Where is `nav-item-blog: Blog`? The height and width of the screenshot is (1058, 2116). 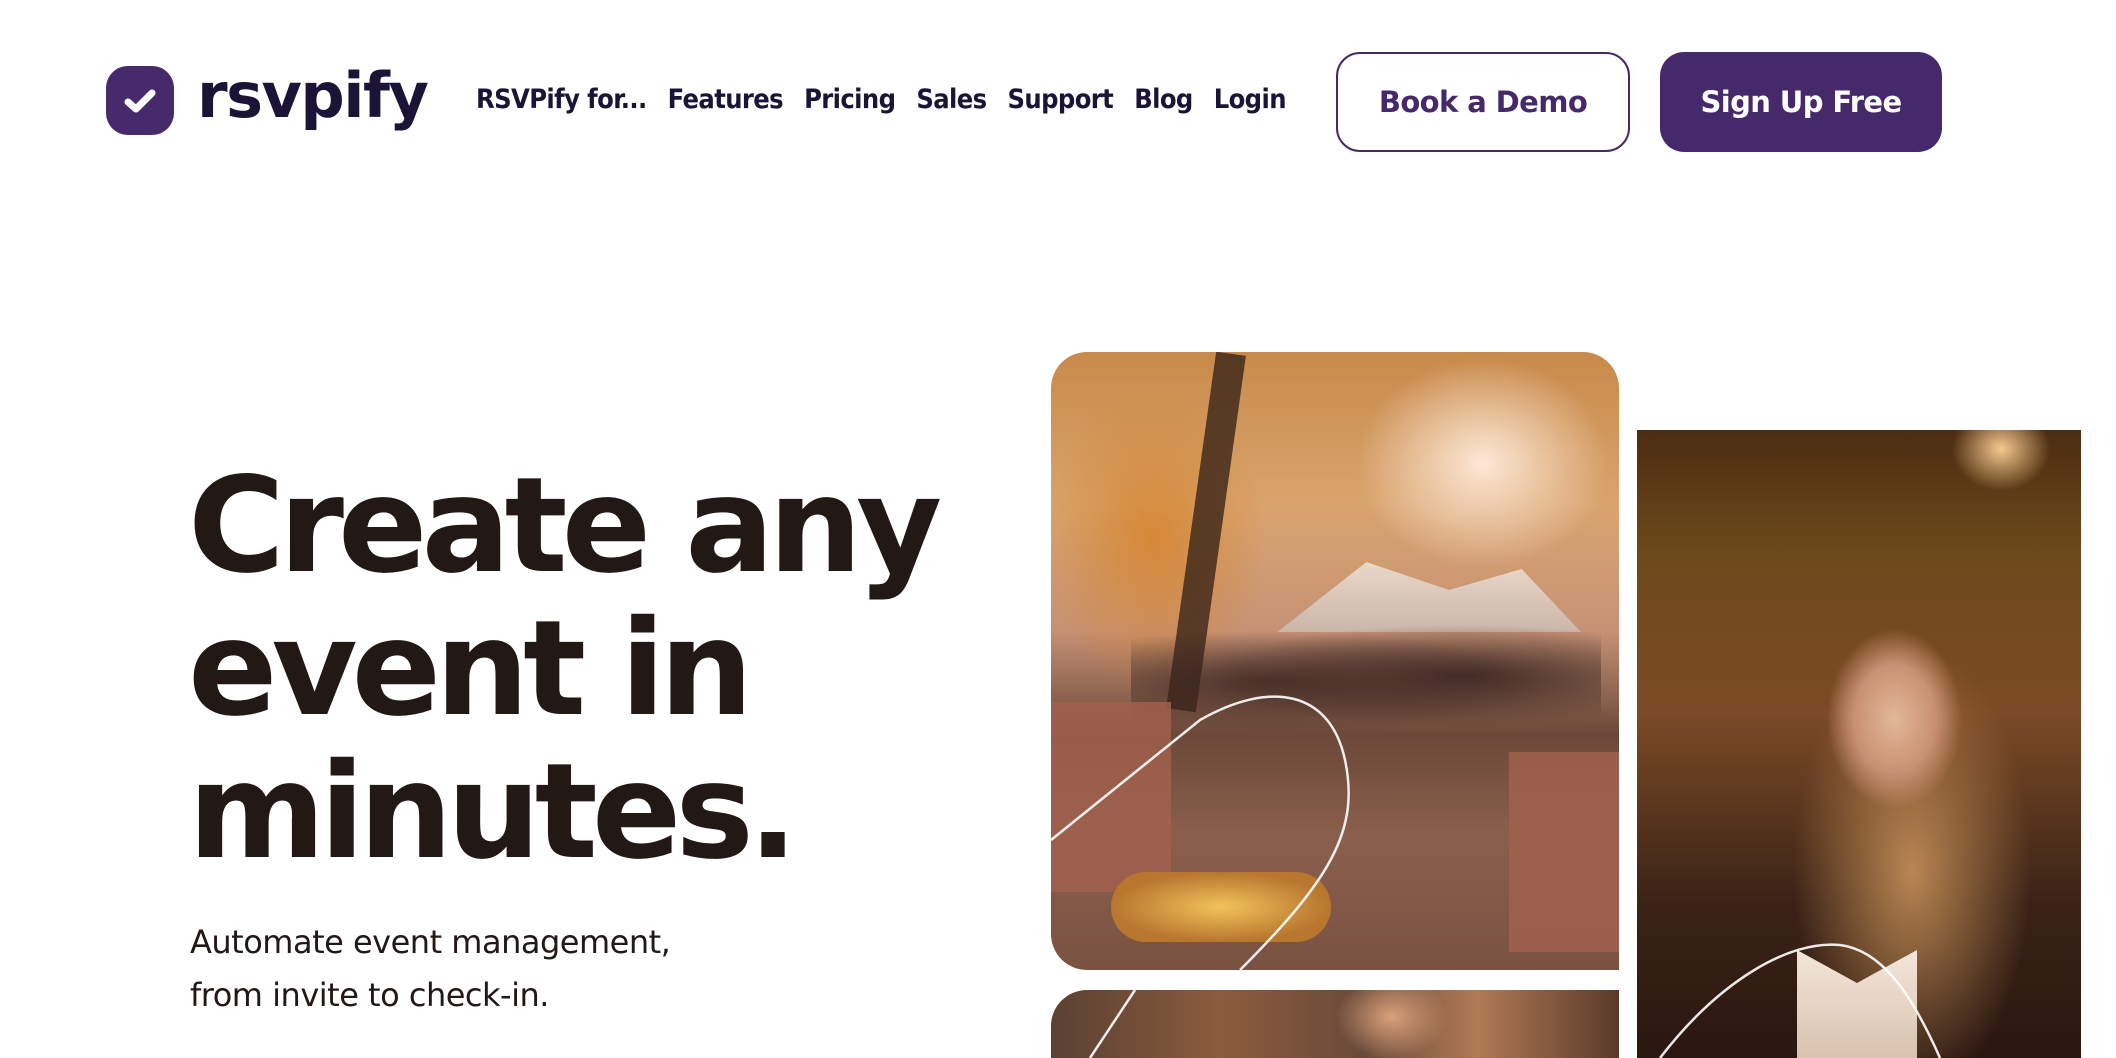 nav-item-blog: Blog is located at coordinates (1163, 100).